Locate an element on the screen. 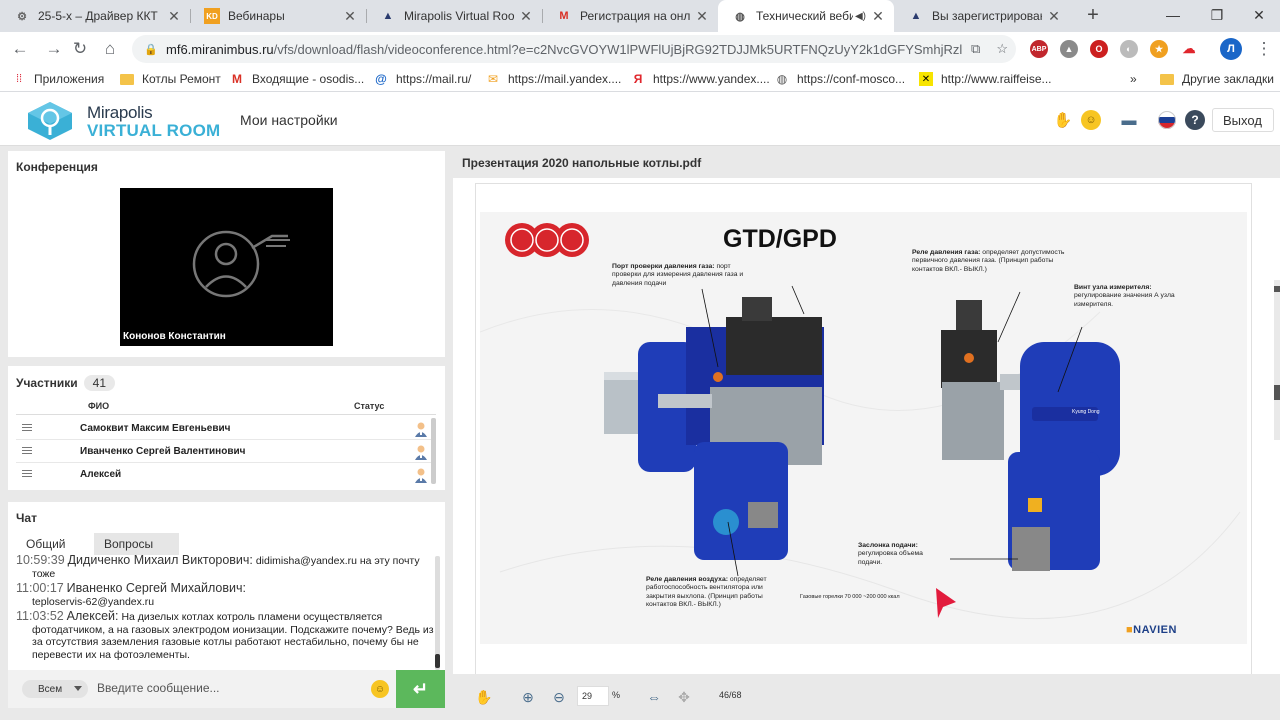 This screenshot has width=1280, height=720. fit-width-icon: ⇔ is located at coordinates (654, 697).